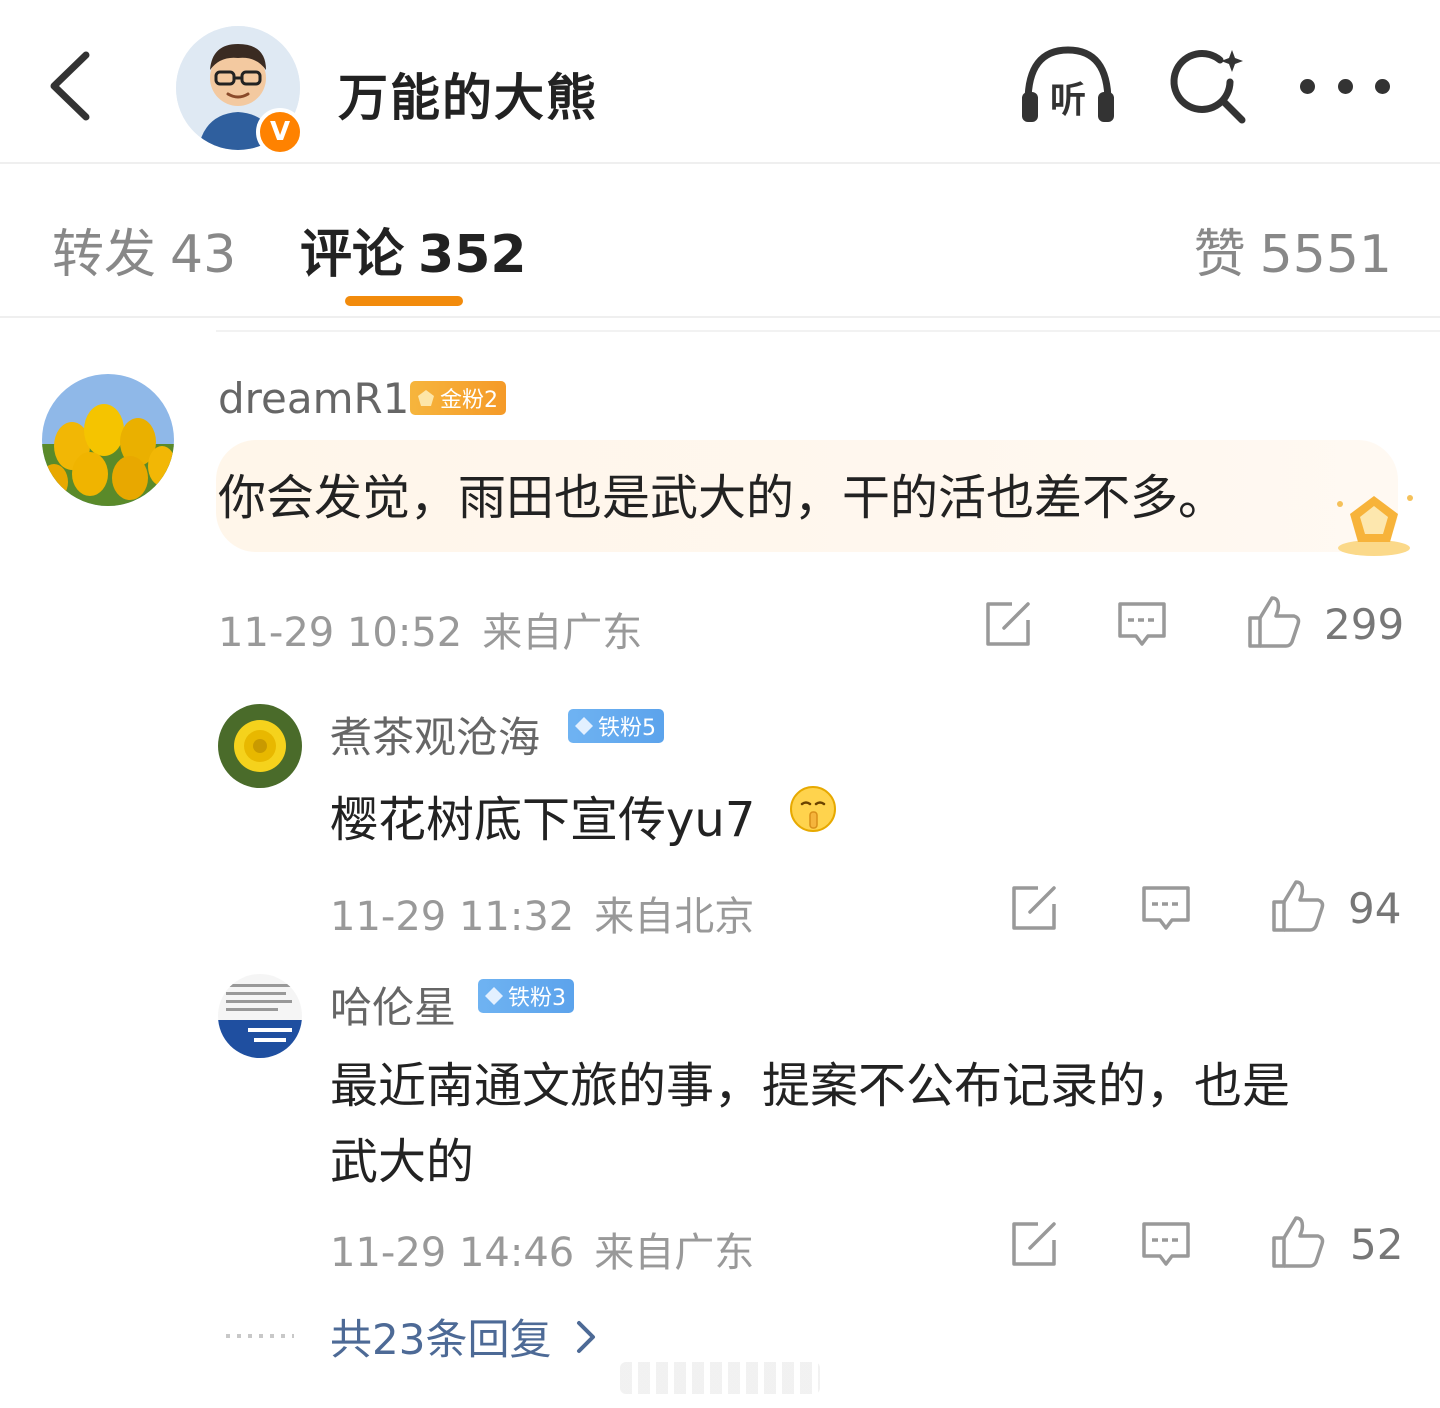 The width and height of the screenshot is (1440, 1408). Describe the element at coordinates (469, 400) in the screenshot. I see `fan-level-label: 金粉2` at that location.